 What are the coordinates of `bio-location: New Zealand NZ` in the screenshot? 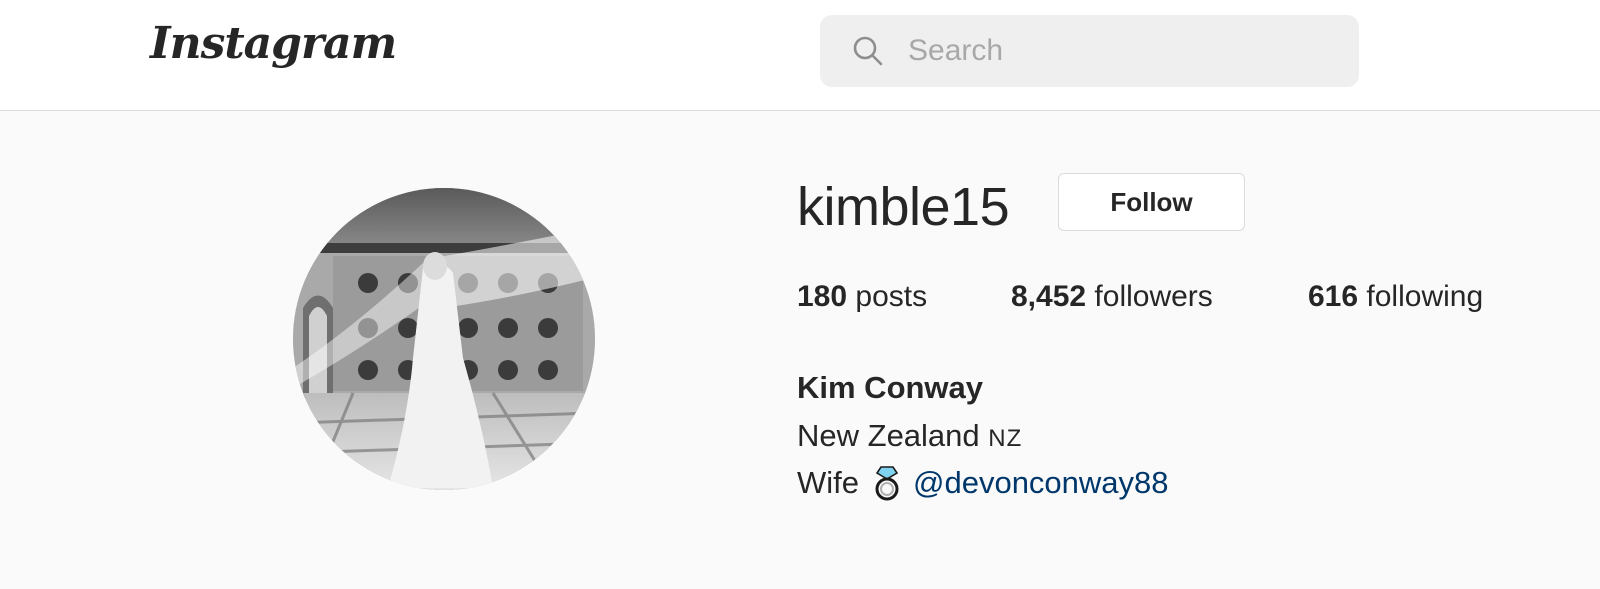 It's located at (909, 436).